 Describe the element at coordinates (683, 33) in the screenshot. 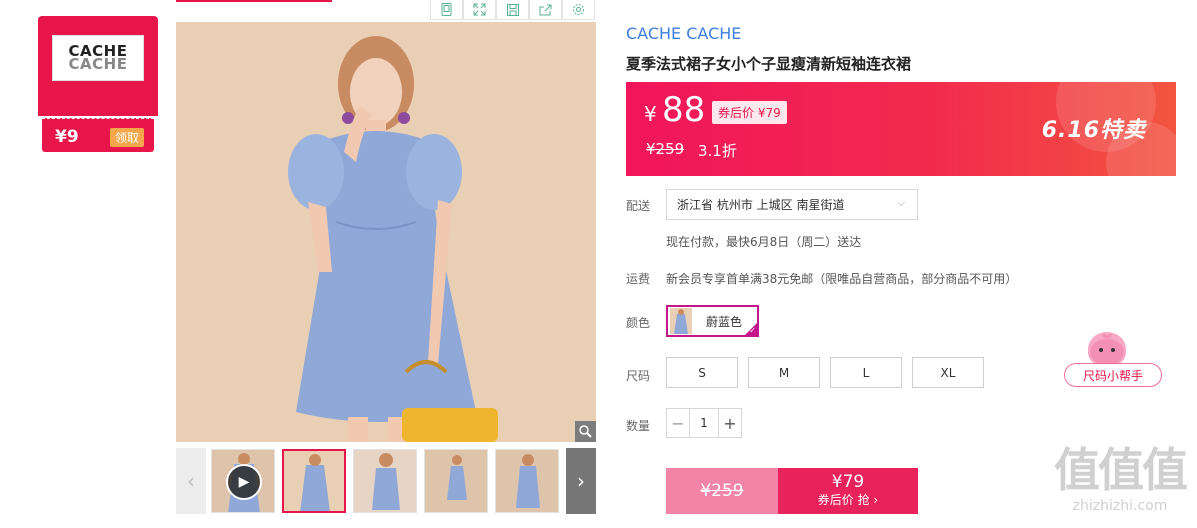

I see `brand-link: CACHE CACHE` at that location.